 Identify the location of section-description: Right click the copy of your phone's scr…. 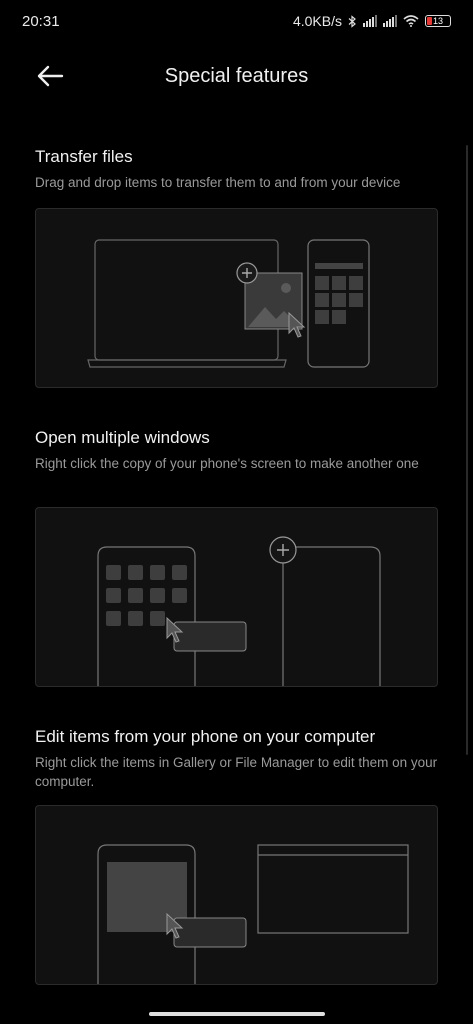
(227, 463).